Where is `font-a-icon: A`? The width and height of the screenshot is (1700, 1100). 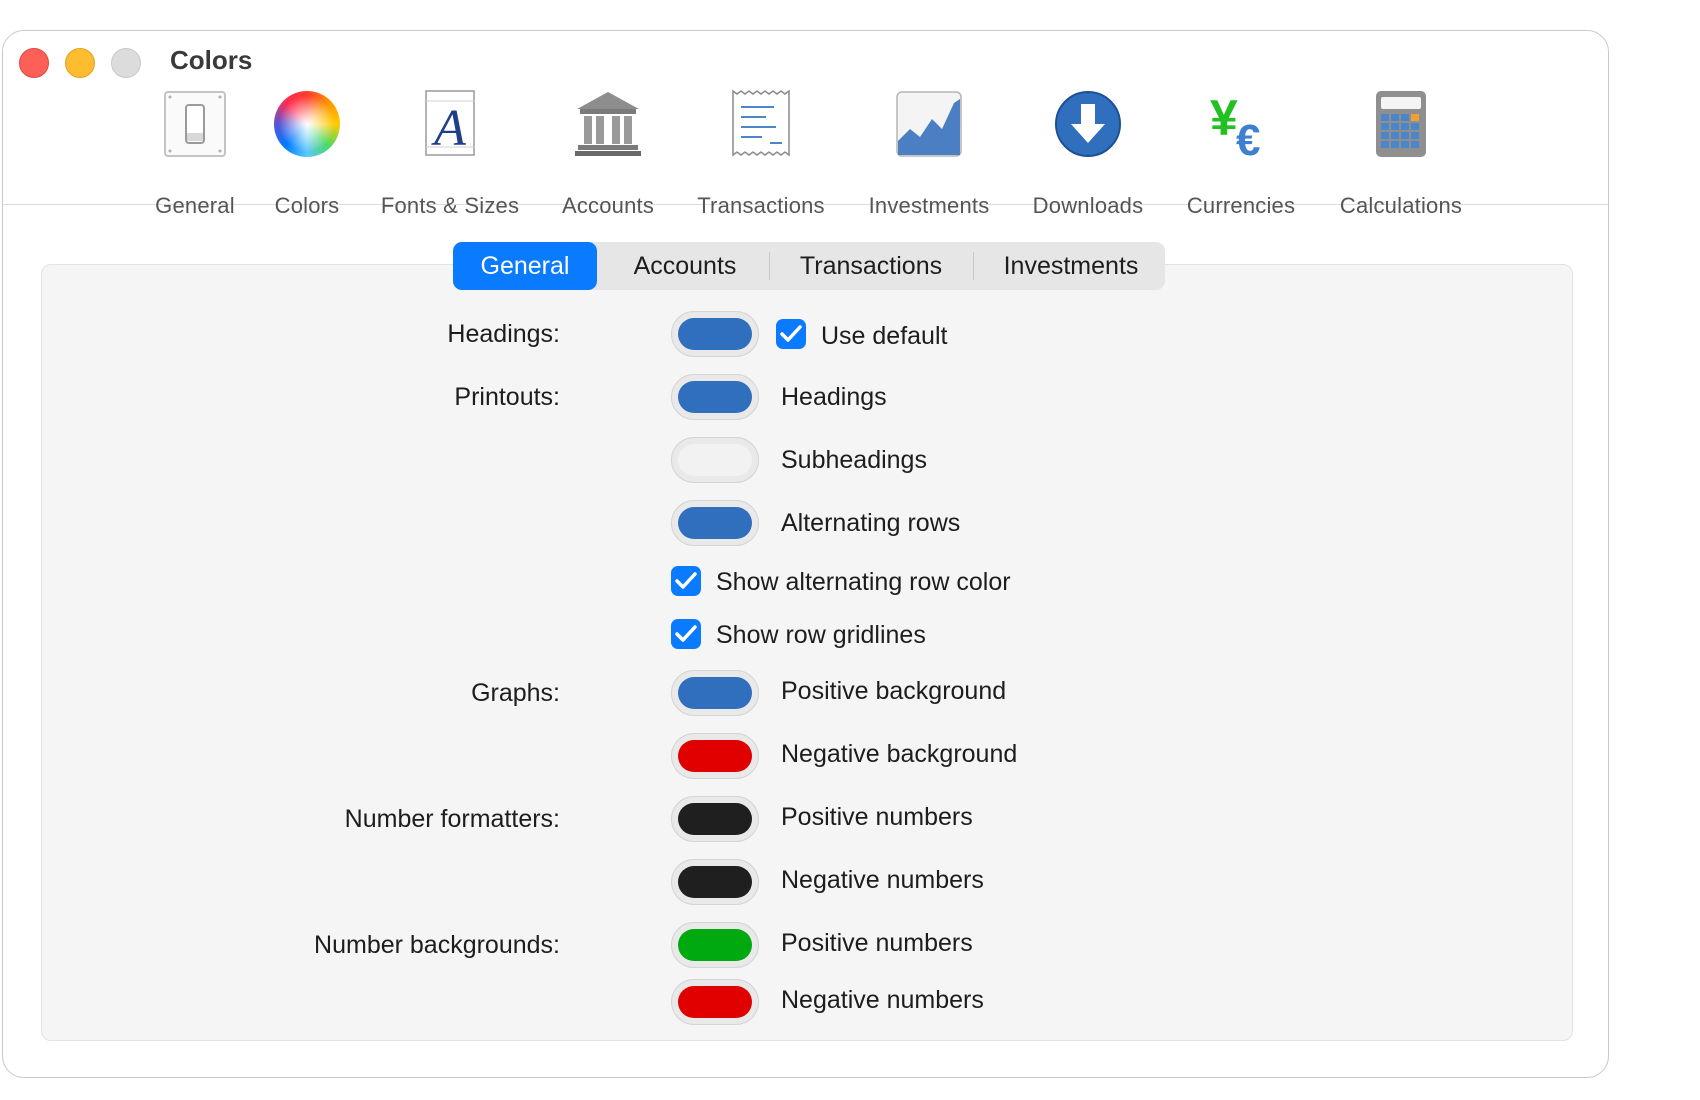 font-a-icon: A is located at coordinates (450, 123).